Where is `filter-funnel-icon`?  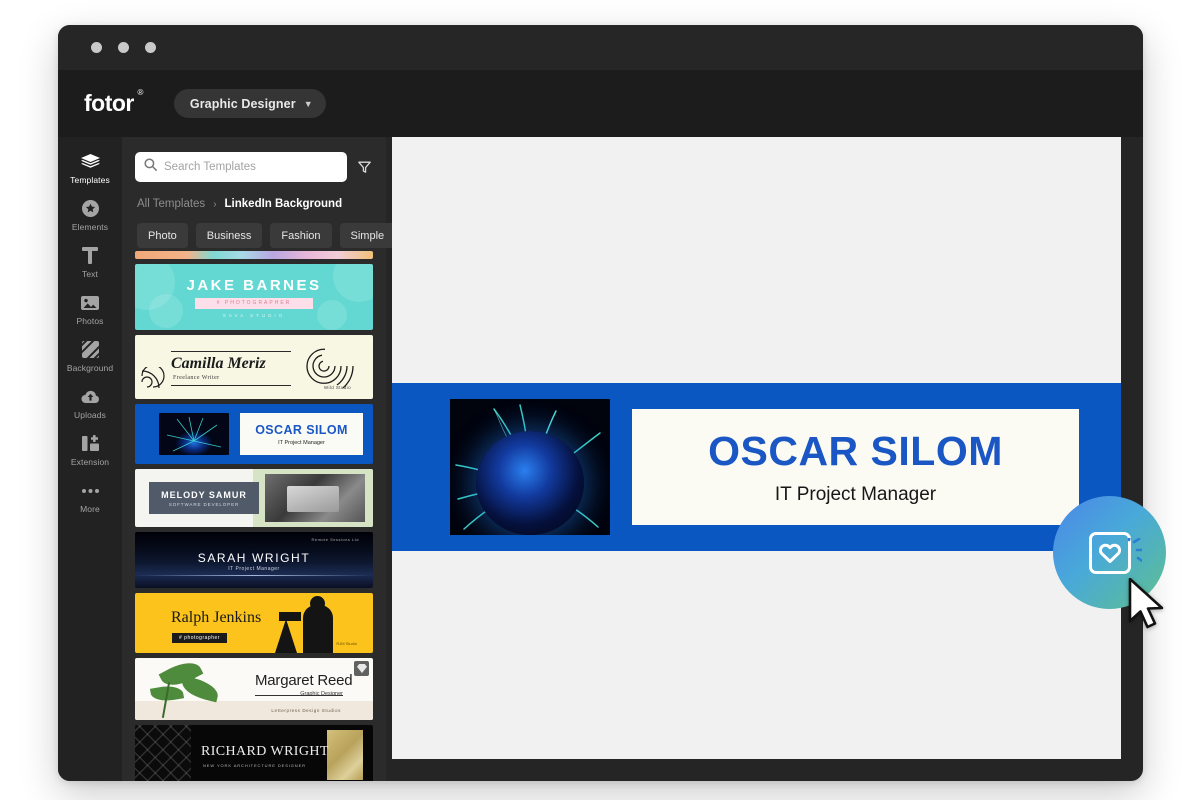
filter-funnel-icon is located at coordinates (364, 167).